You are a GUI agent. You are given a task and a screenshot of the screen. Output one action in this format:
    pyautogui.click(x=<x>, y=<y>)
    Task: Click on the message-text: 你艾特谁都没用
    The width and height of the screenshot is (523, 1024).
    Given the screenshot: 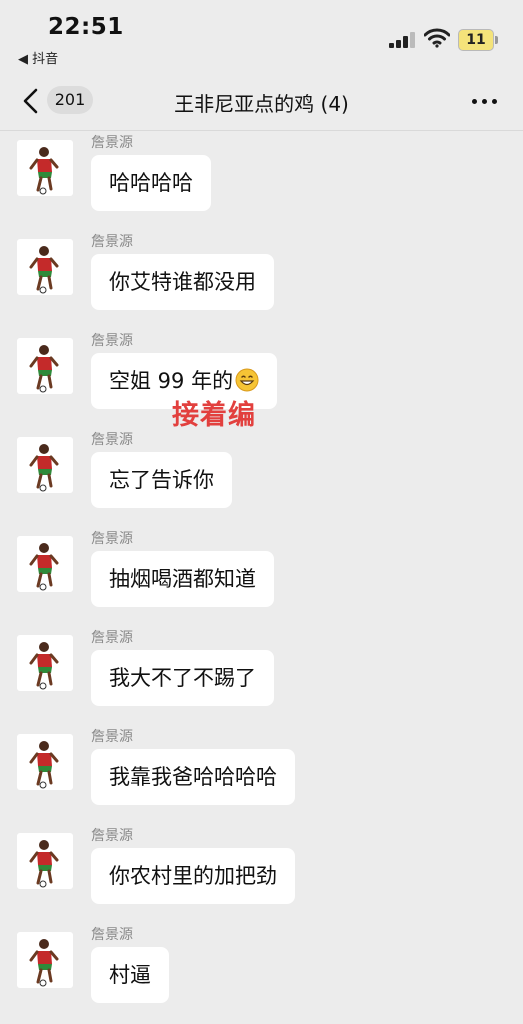 What is the action you would take?
    pyautogui.click(x=182, y=282)
    